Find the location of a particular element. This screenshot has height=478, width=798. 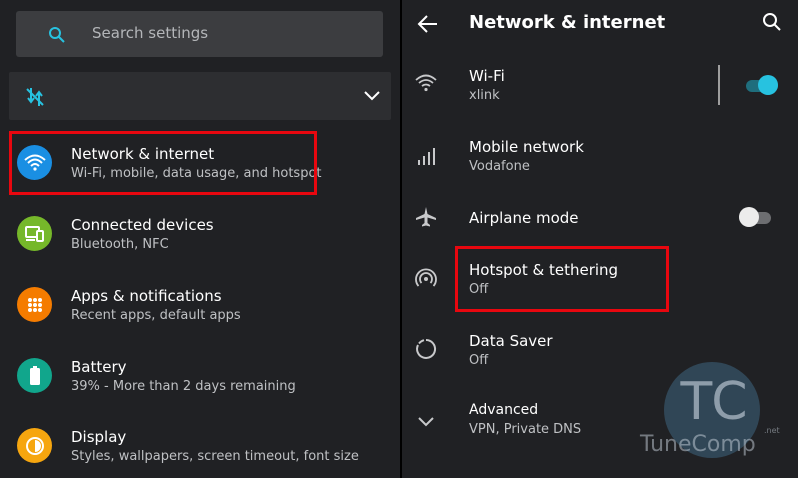

search-placeholder: Search settings is located at coordinates (150, 33).